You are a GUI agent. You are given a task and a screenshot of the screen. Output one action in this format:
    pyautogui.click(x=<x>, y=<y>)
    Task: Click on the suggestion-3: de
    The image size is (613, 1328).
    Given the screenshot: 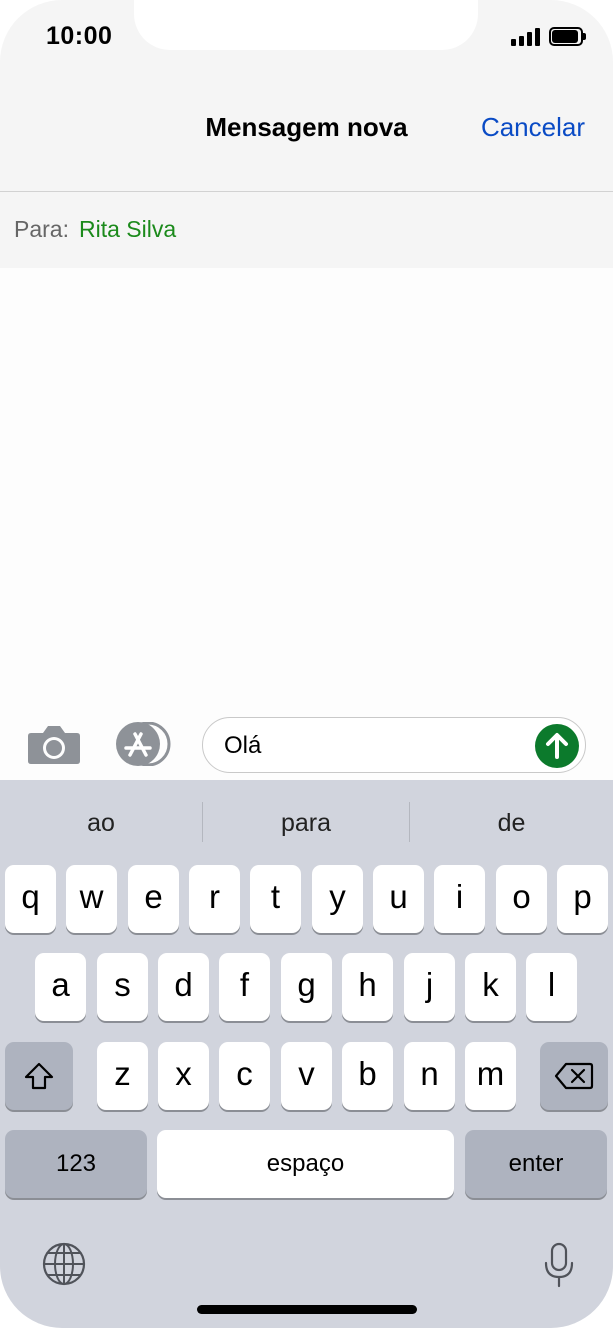 What is the action you would take?
    pyautogui.click(x=511, y=823)
    